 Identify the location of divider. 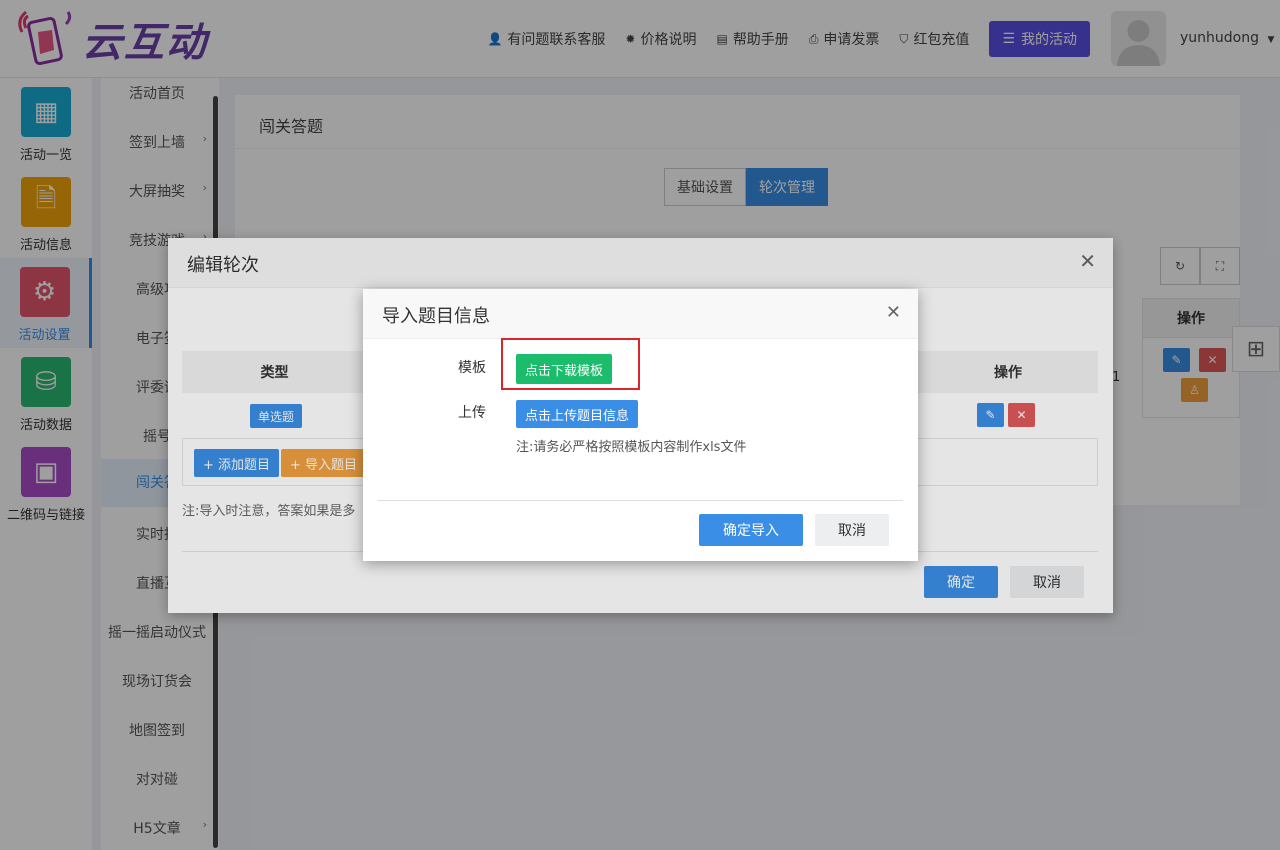
(640, 500).